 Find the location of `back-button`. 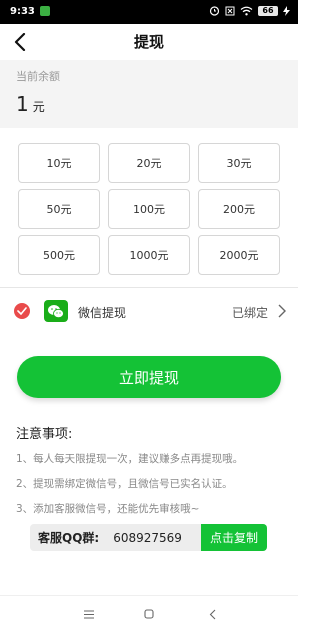

back-button is located at coordinates (20, 42).